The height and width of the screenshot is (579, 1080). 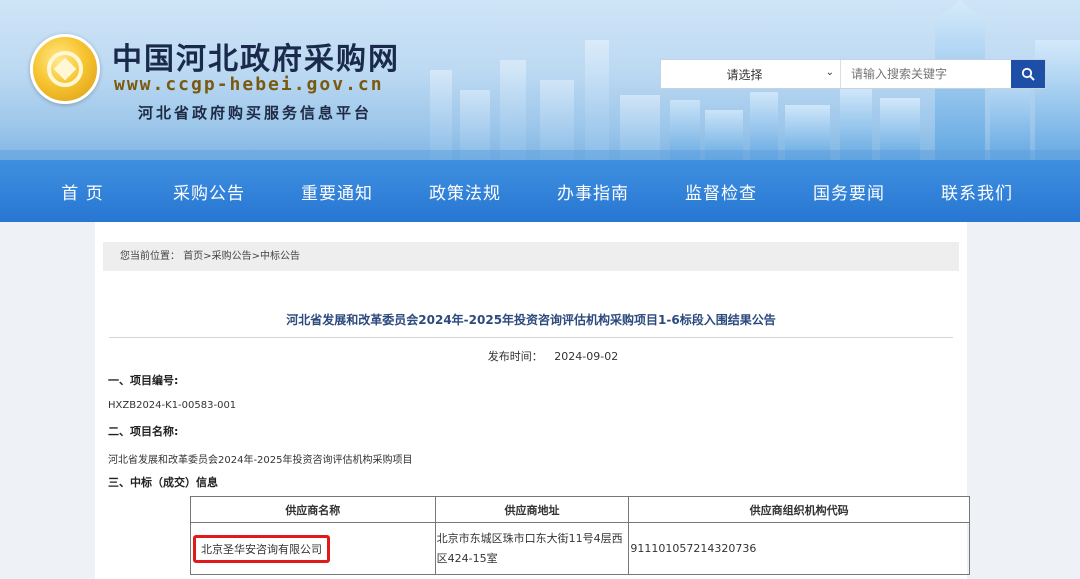 I want to click on search-button, so click(x=1028, y=74).